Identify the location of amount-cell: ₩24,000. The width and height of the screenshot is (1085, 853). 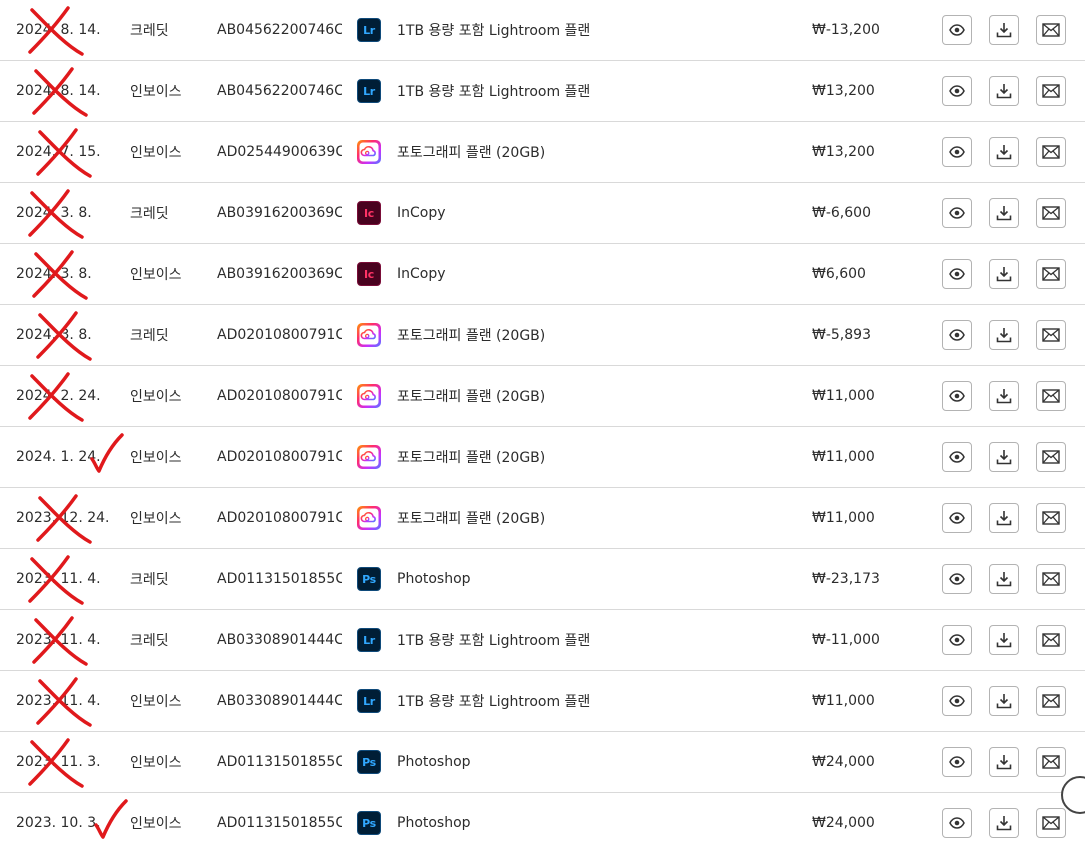
(843, 762).